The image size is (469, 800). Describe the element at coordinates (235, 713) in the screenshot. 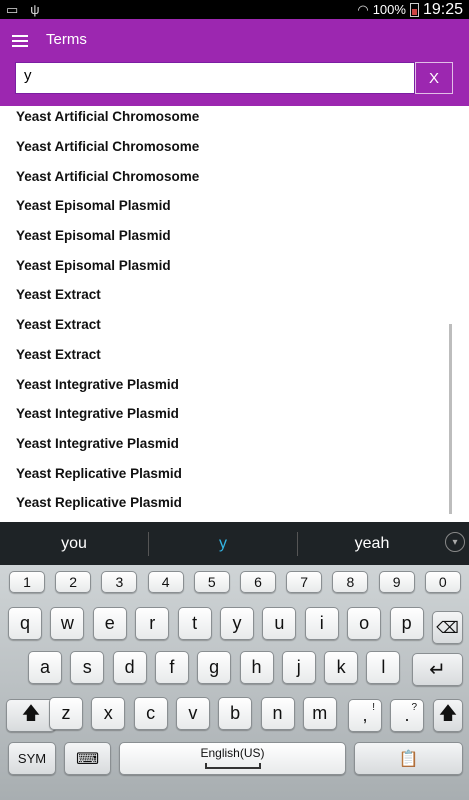

I see `key-b: b` at that location.